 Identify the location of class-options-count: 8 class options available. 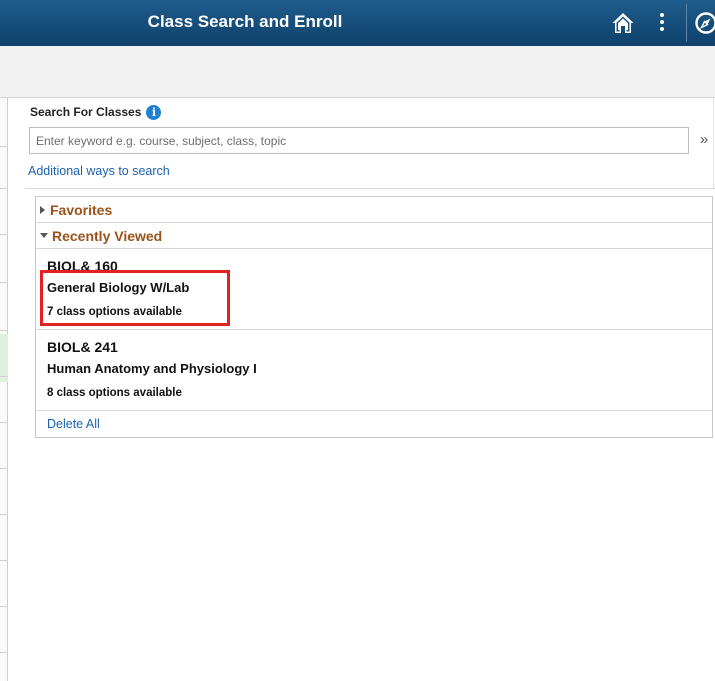
(114, 393).